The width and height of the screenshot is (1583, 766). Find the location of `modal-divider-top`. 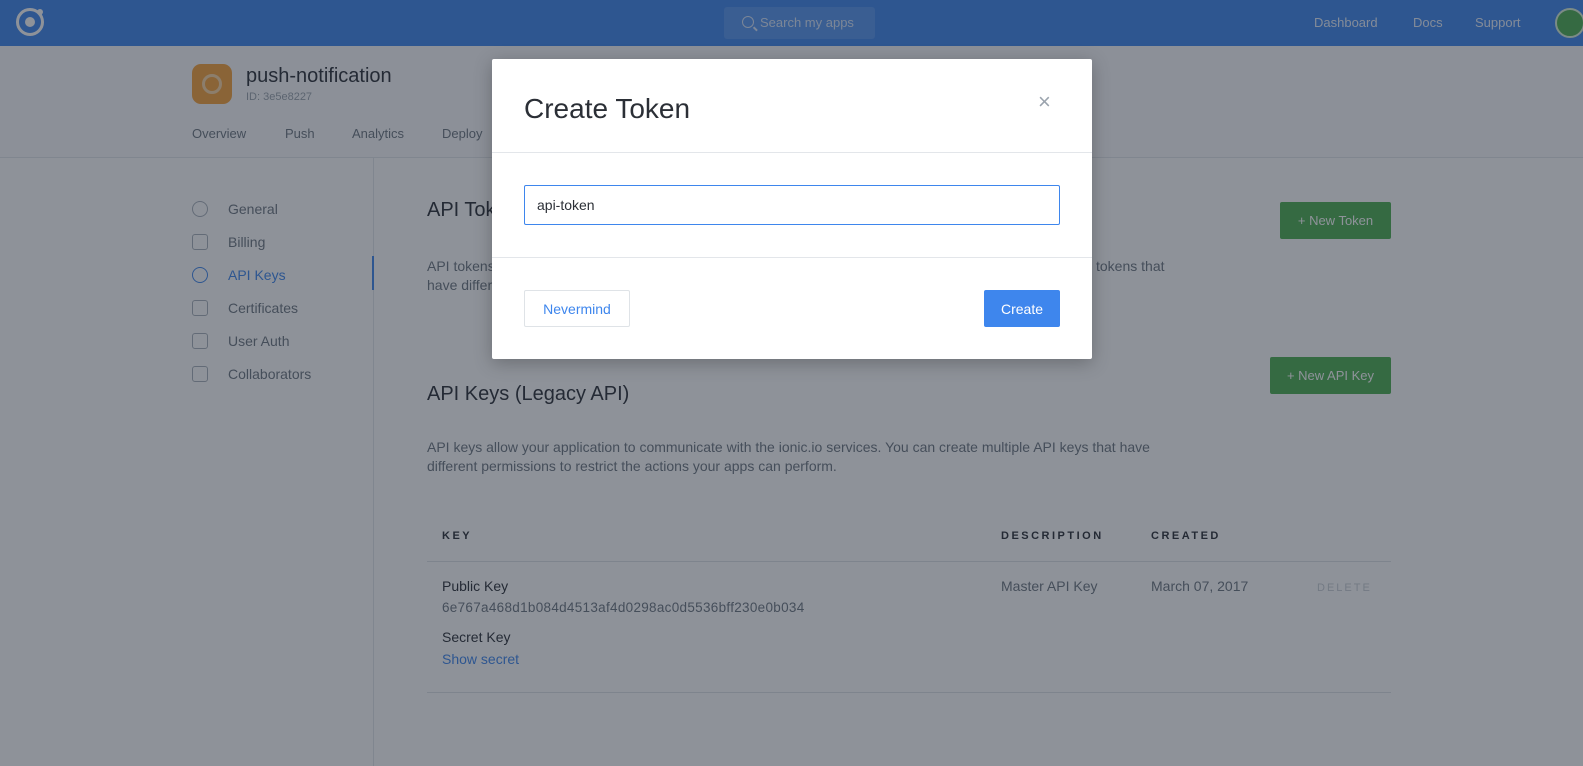

modal-divider-top is located at coordinates (792, 152).